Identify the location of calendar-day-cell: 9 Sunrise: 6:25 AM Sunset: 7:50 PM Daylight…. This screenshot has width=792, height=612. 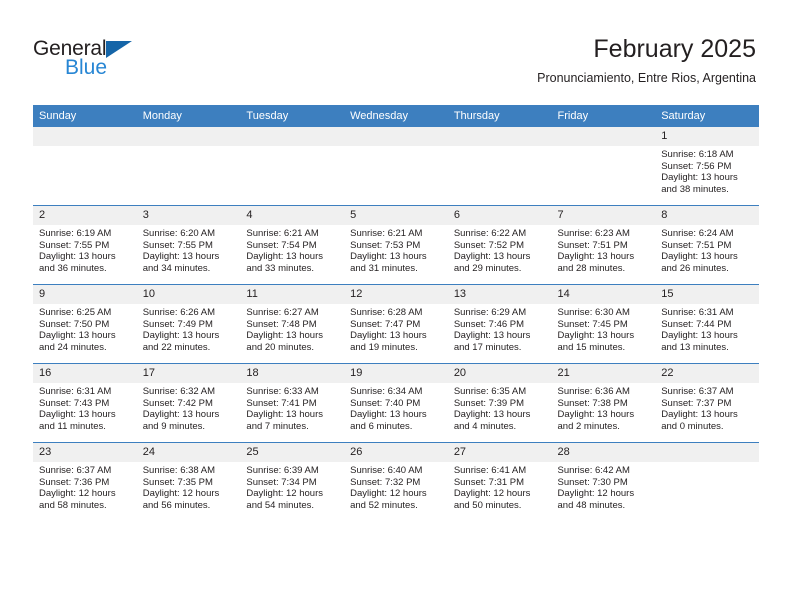
(85, 324).